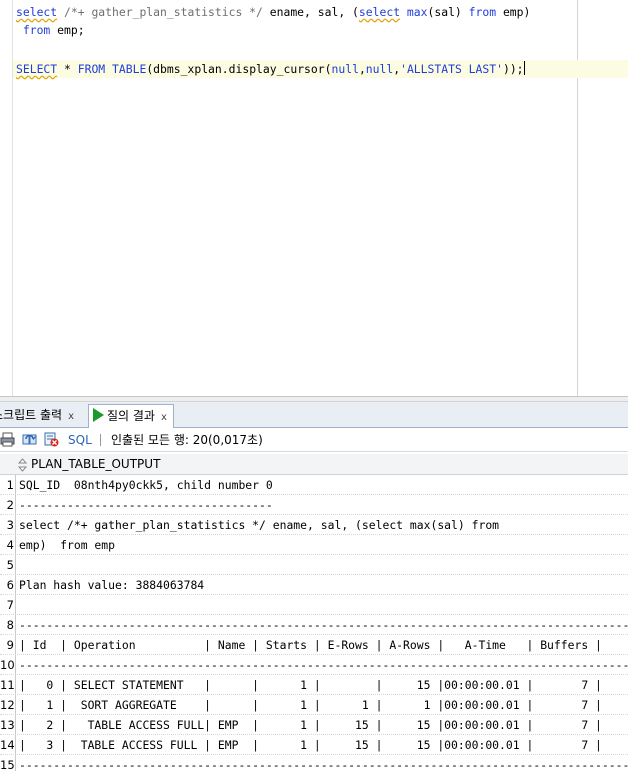  Describe the element at coordinates (95, 464) in the screenshot. I see `column-header-plan-table-output: PLAN_TABLE_OUTPUT` at that location.